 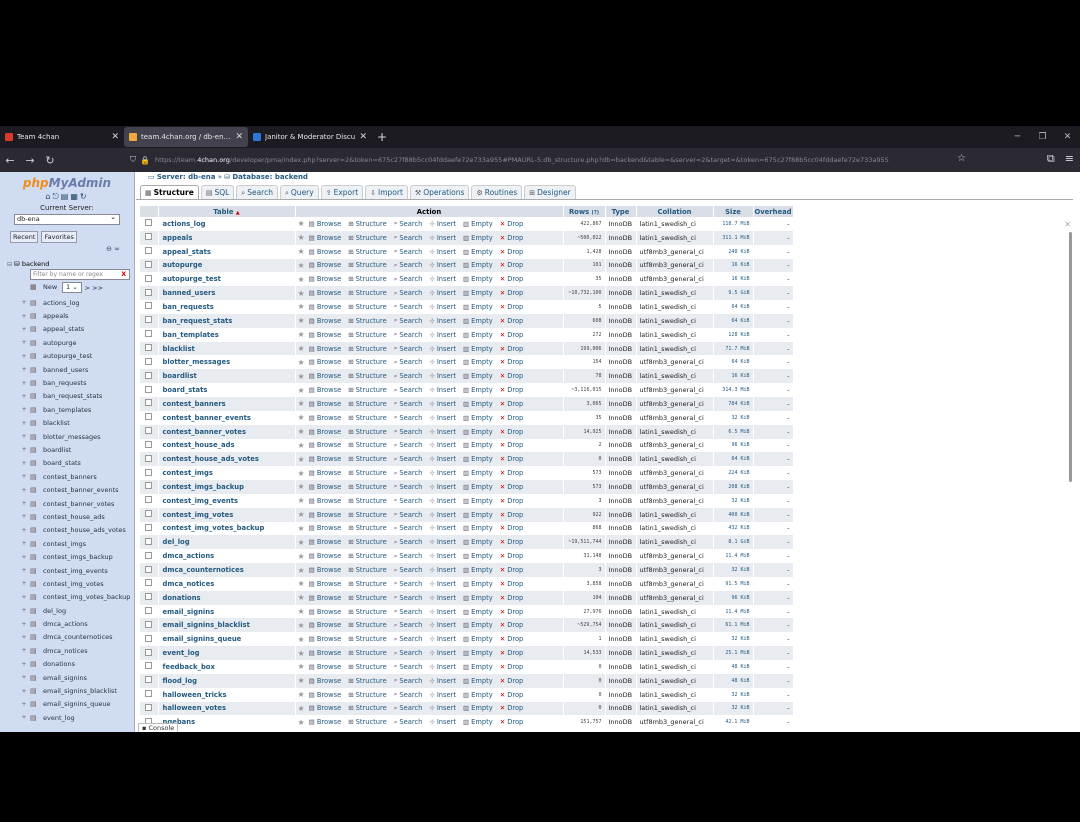 What do you see at coordinates (67, 315) in the screenshot?
I see `sidebar-item-appeals: + ▤ appeals` at bounding box center [67, 315].